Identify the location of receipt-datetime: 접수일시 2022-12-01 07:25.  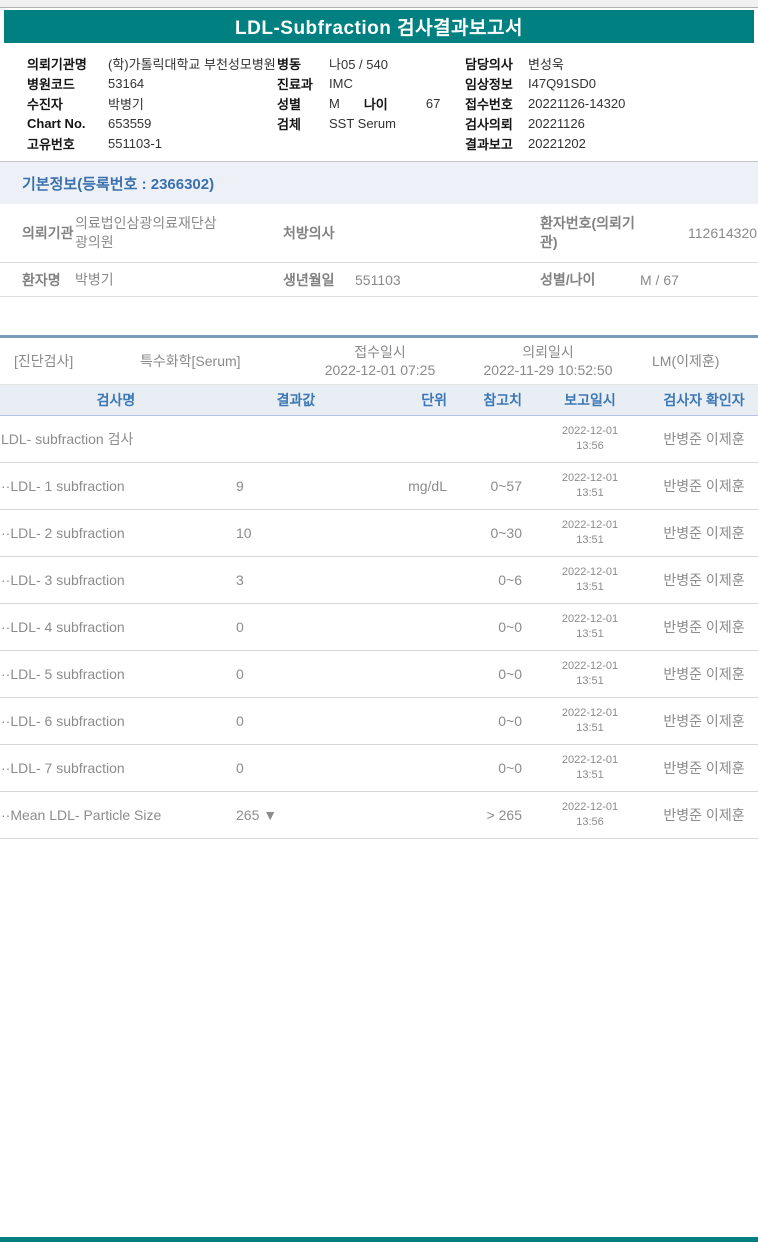
(380, 361).